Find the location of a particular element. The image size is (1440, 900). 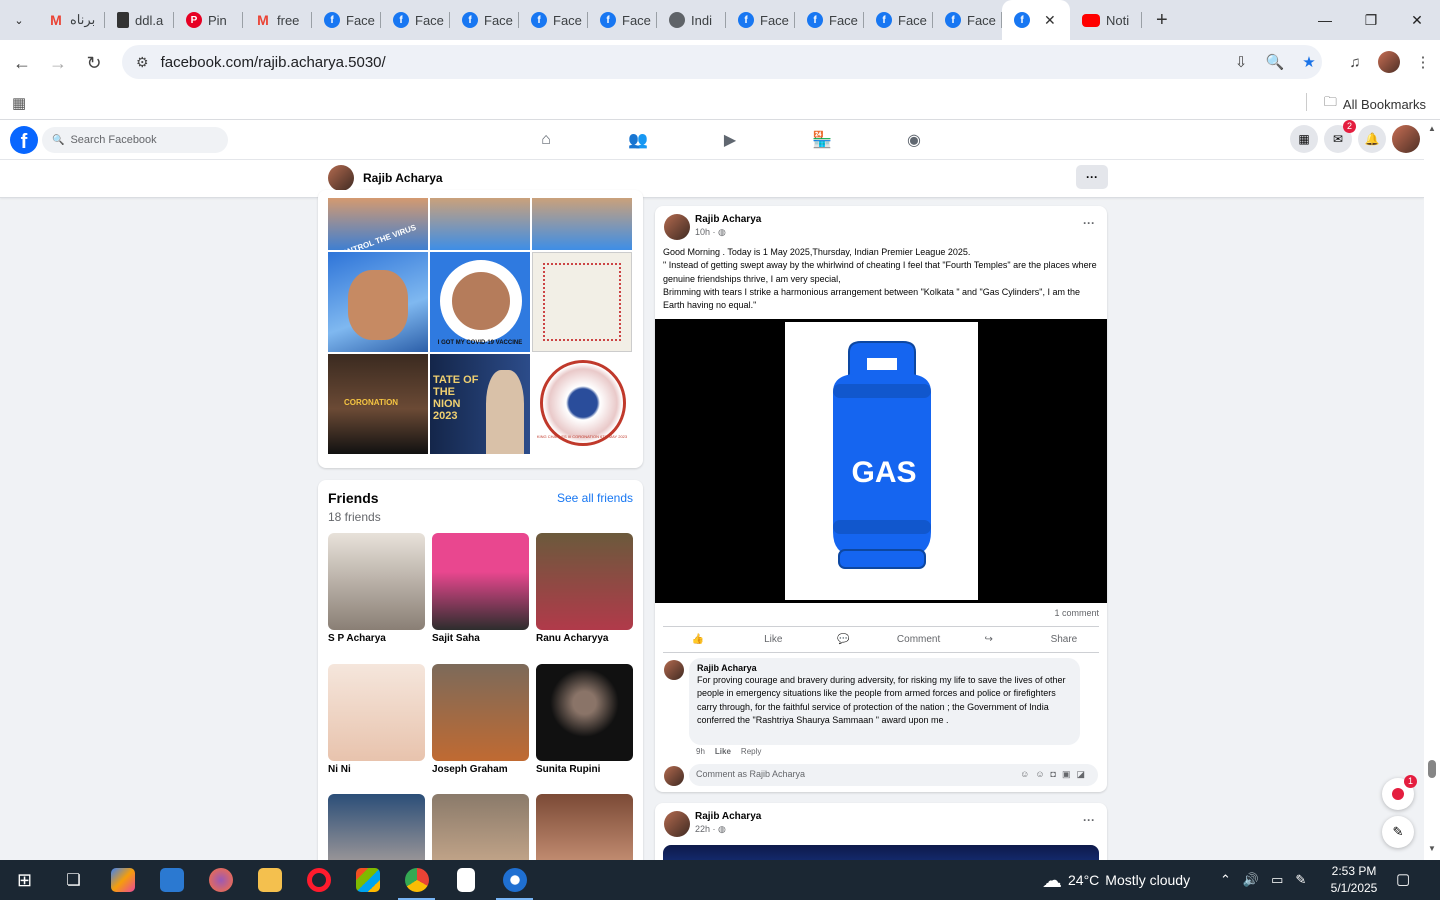

photo-tile: CORONATION is located at coordinates (378, 404).